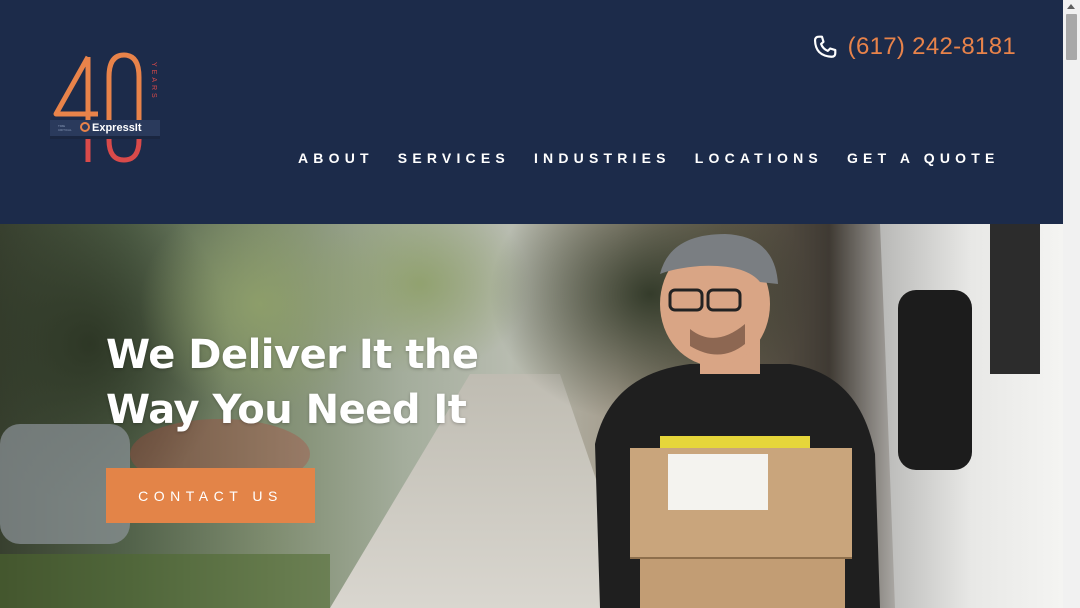 Image resolution: width=1080 pixels, height=608 pixels. What do you see at coordinates (825, 46) in the screenshot?
I see `phone-icon` at bounding box center [825, 46].